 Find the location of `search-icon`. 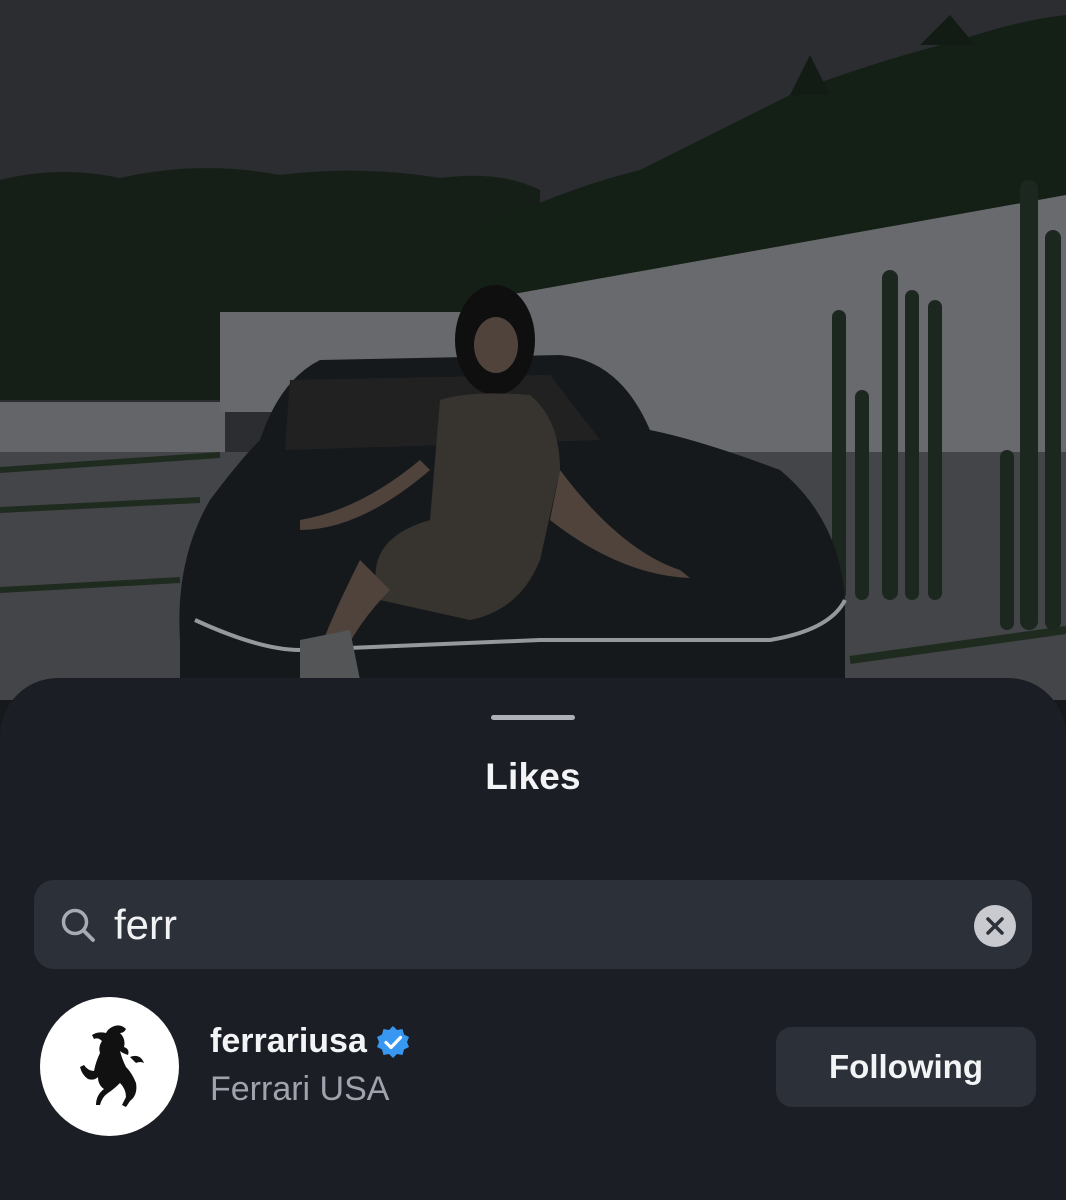

search-icon is located at coordinates (78, 925).